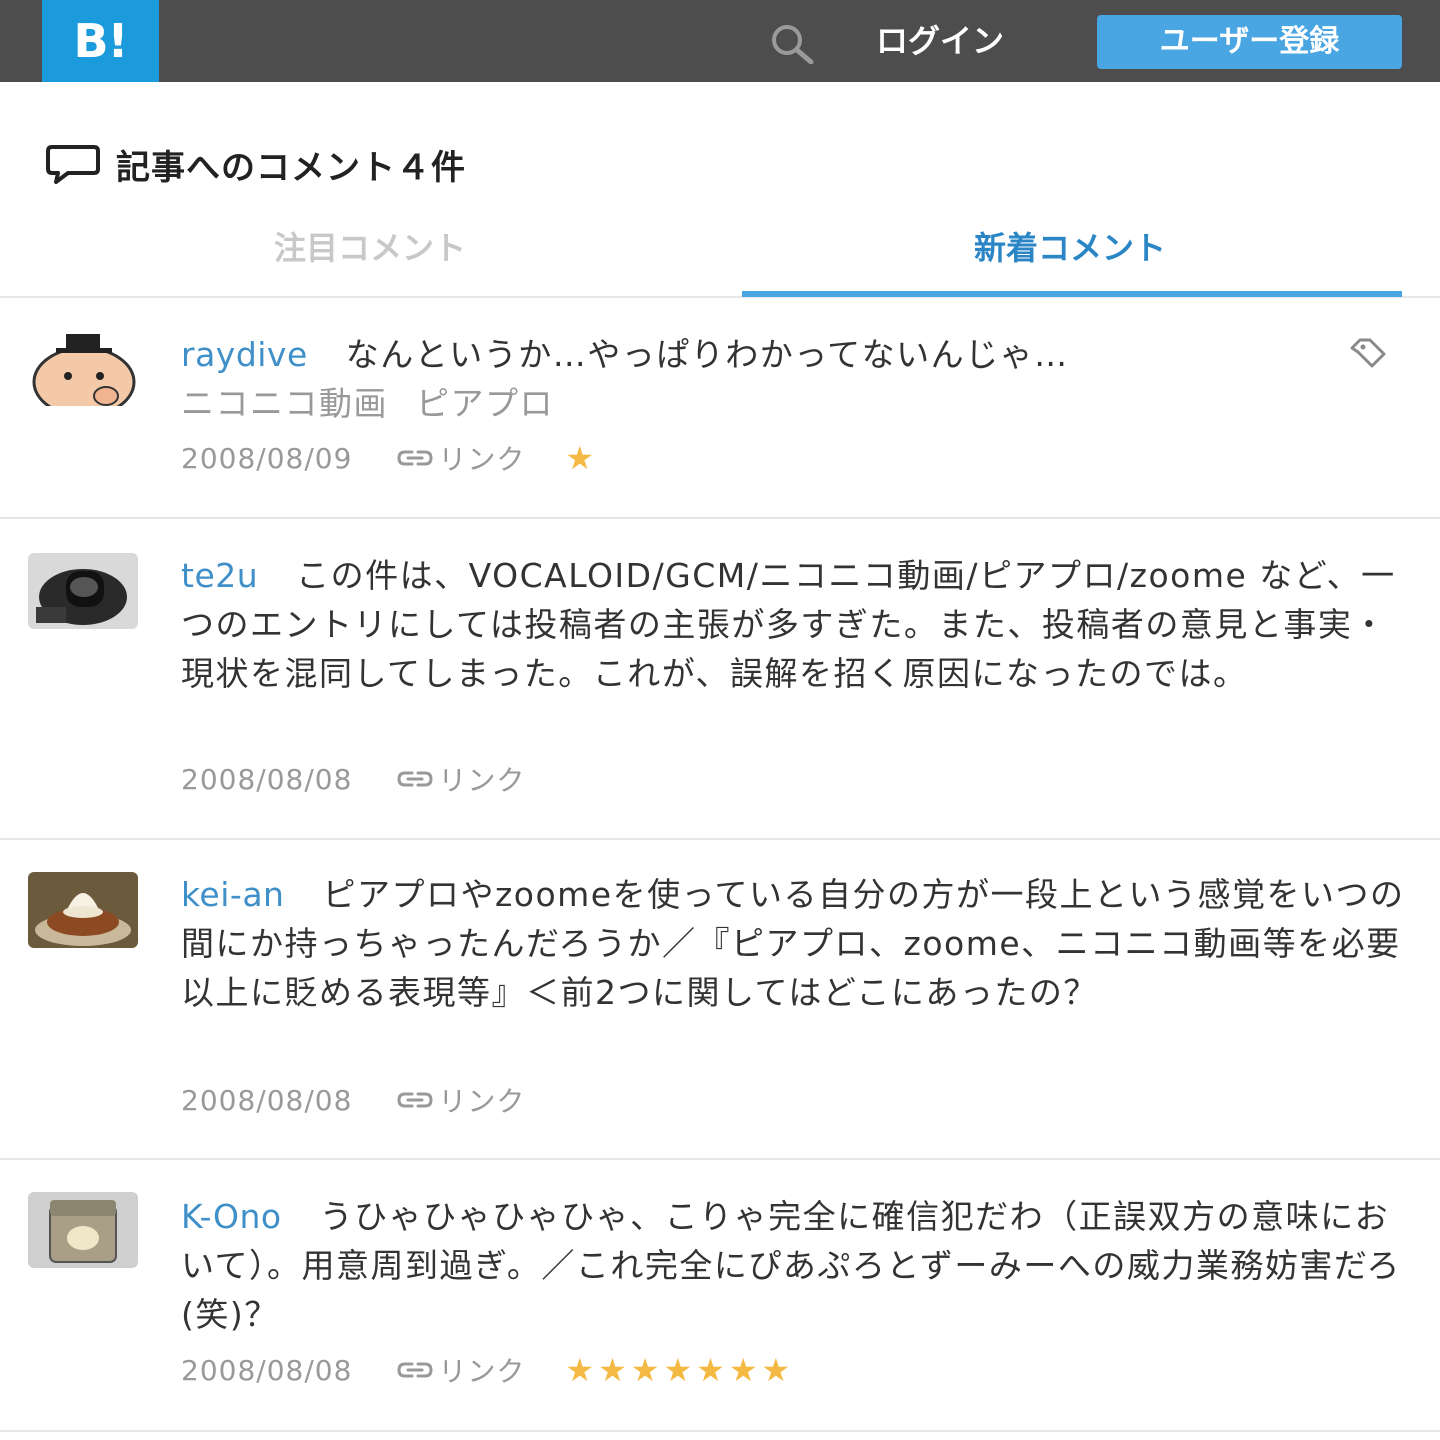 This screenshot has height=1440, width=1440. Describe the element at coordinates (485, 403) in the screenshot. I see `tag-link: ピアプロ` at that location.